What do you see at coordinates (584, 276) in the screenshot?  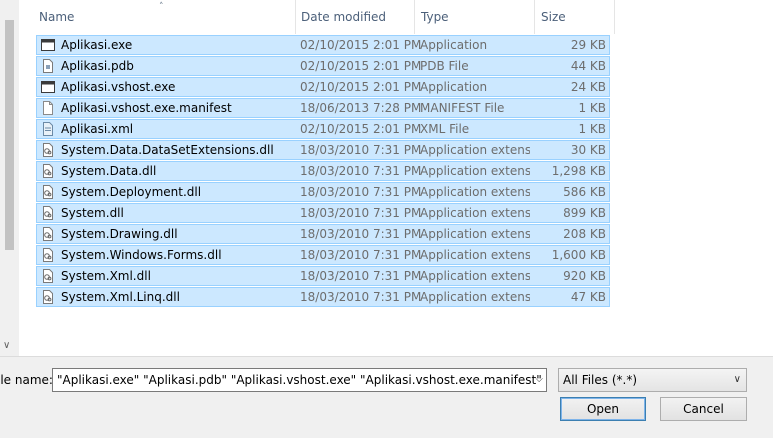 I see `file-size: 920 KB` at bounding box center [584, 276].